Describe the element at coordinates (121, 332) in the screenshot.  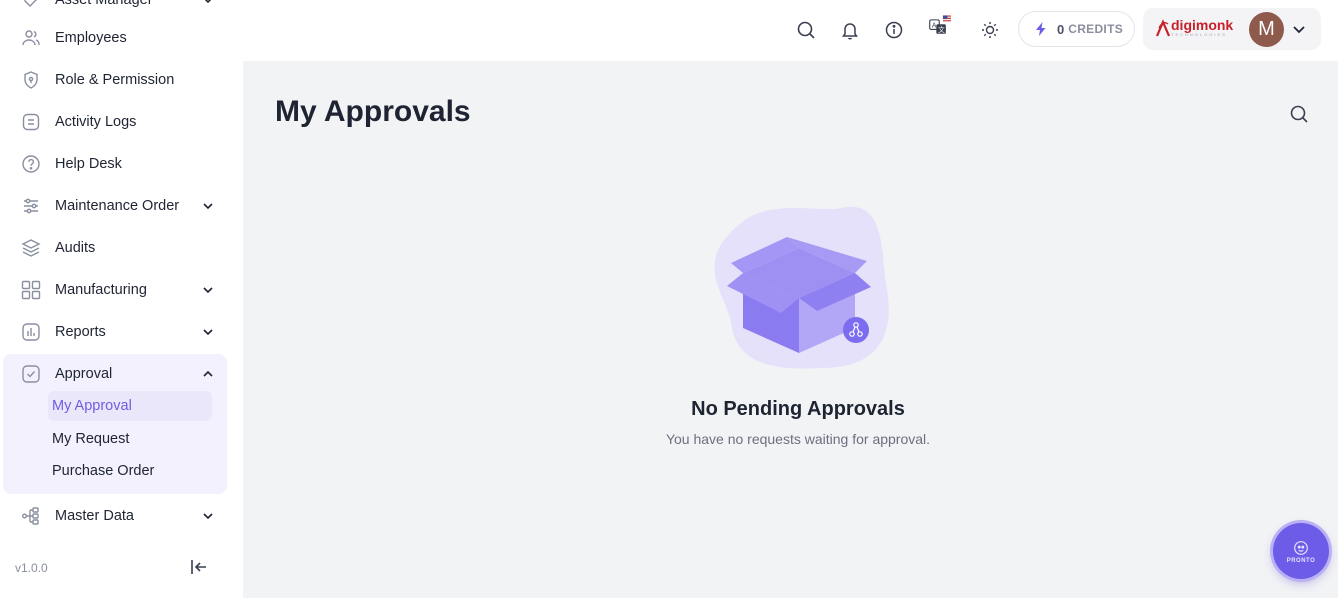
I see `sidebar-item-reports: Reports` at that location.